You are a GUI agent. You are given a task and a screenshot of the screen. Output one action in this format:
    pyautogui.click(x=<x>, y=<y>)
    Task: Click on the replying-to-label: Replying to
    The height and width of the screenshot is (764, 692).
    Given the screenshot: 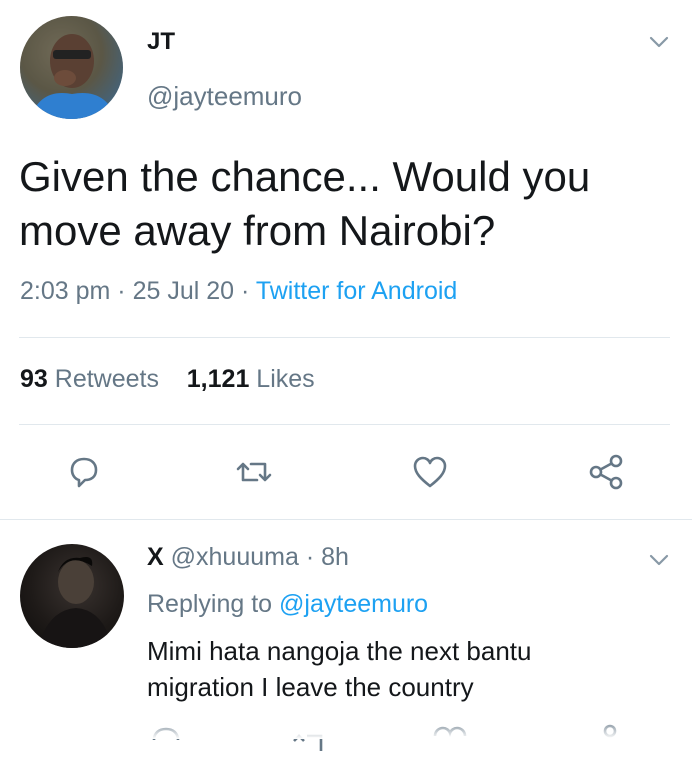 What is the action you would take?
    pyautogui.click(x=210, y=604)
    